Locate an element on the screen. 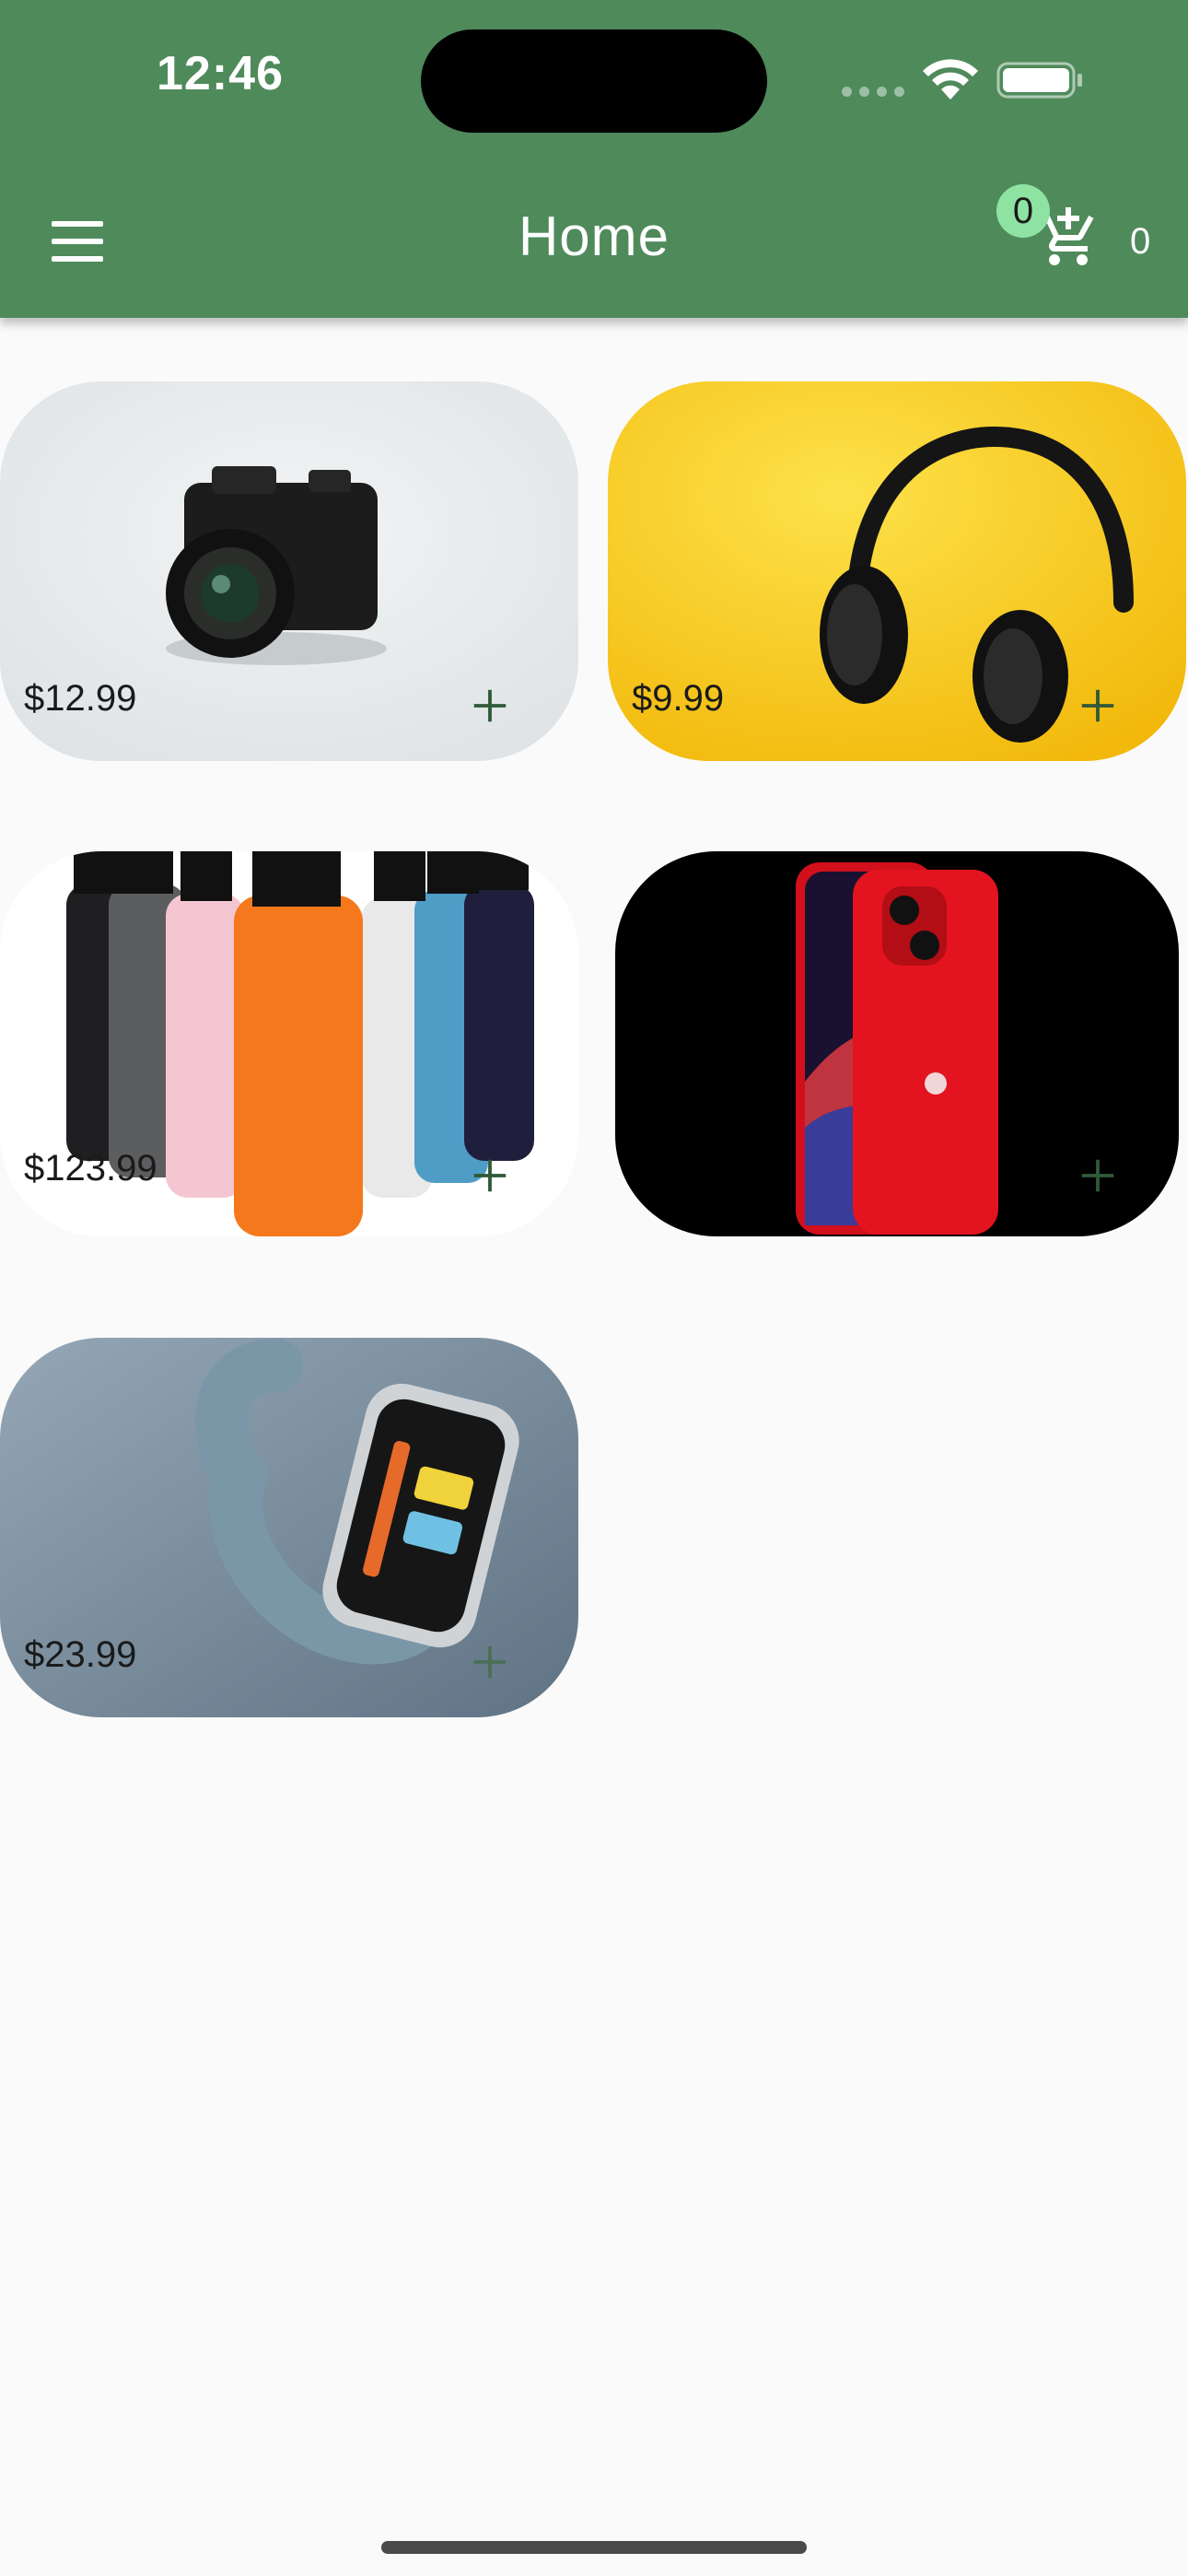  product-card-camera: $12.99 is located at coordinates (289, 571).